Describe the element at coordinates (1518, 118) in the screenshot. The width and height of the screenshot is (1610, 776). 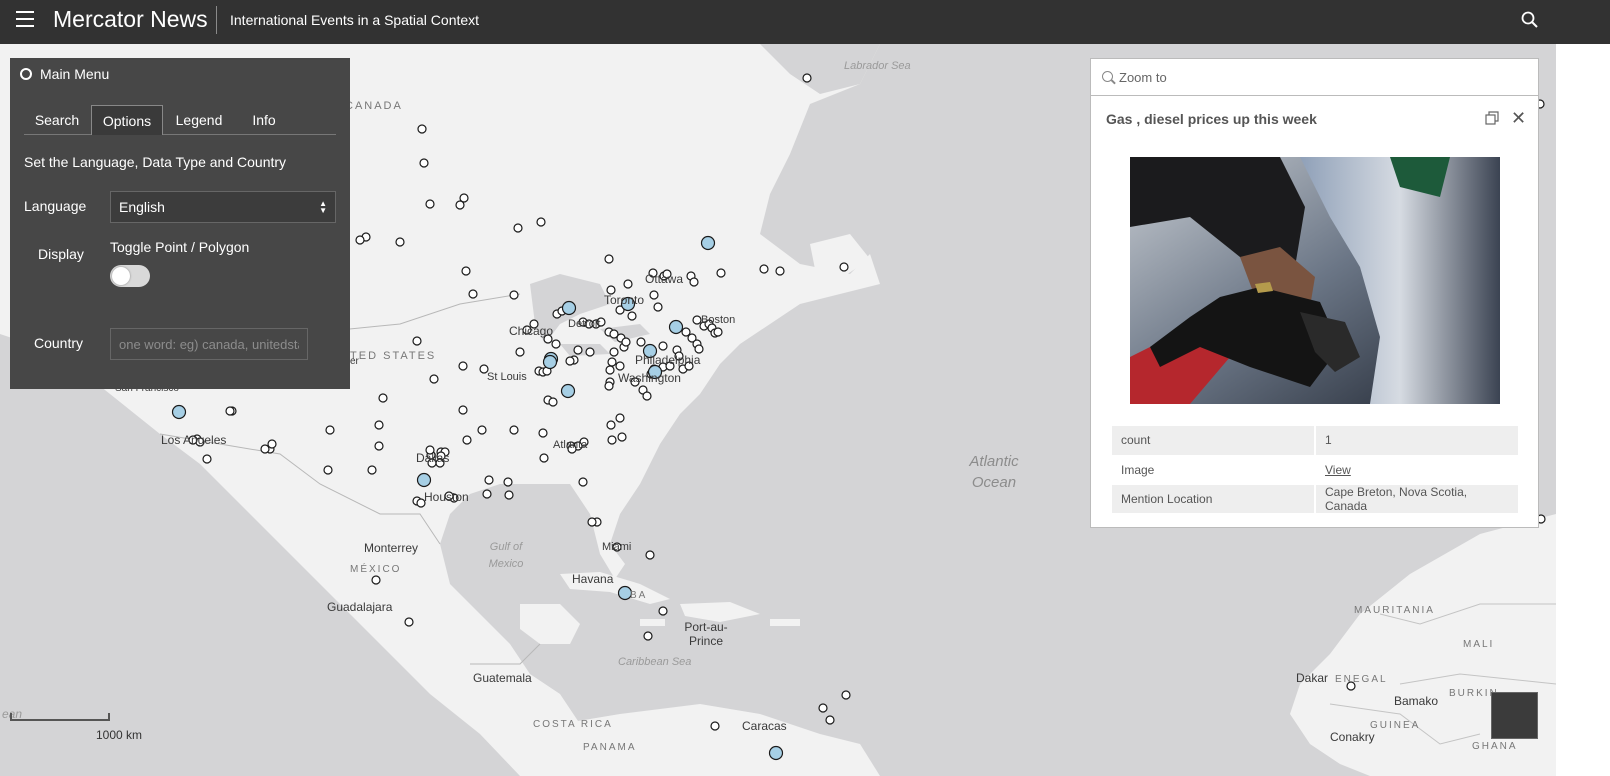
I see `close-icon: ✕` at that location.